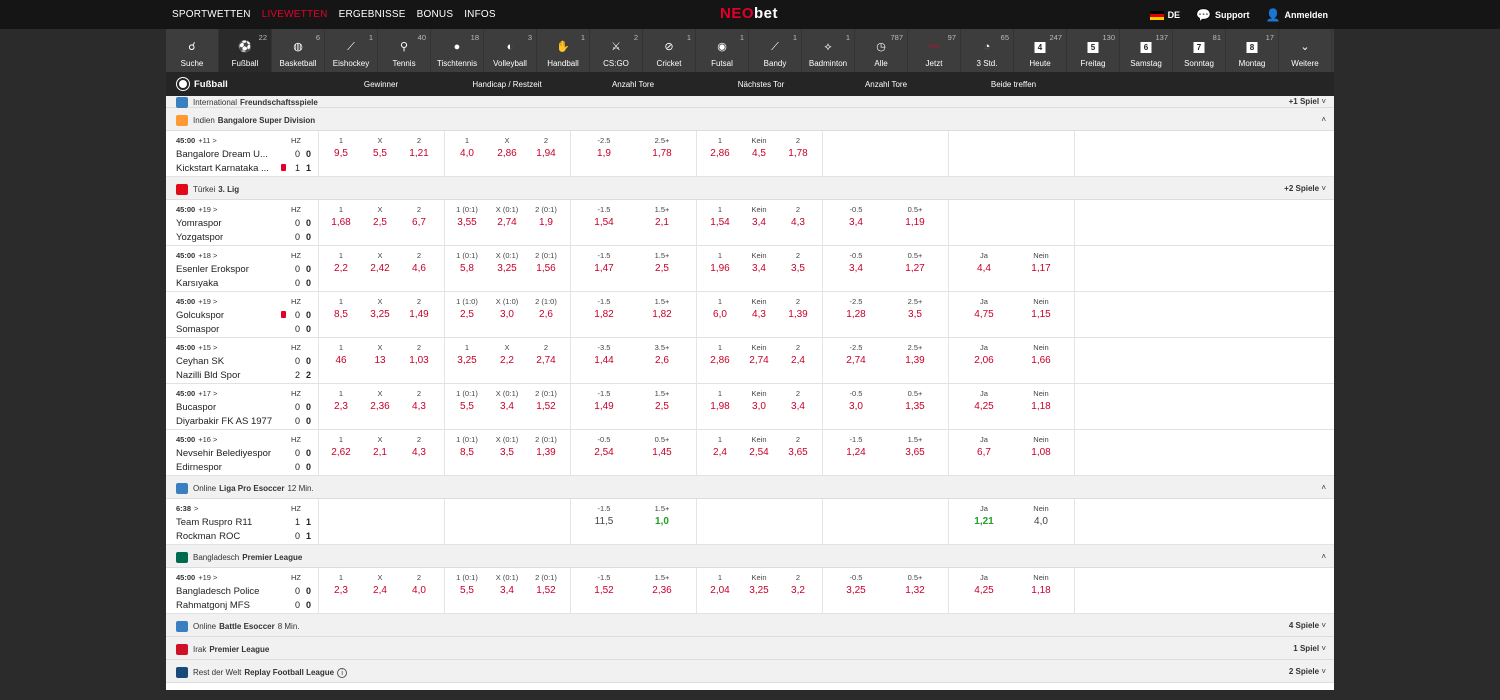 This screenshot has width=1500, height=700. Describe the element at coordinates (749, 13) in the screenshot. I see `logo: NEObet` at that location.